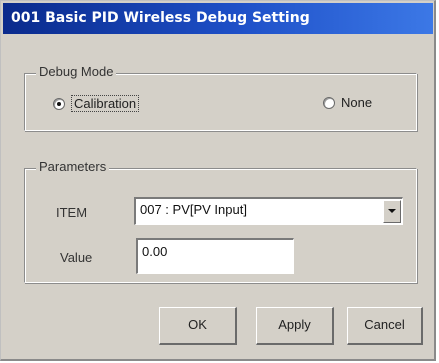 This screenshot has height=363, width=439. What do you see at coordinates (59, 103) in the screenshot?
I see `radio-selected-icon` at bounding box center [59, 103].